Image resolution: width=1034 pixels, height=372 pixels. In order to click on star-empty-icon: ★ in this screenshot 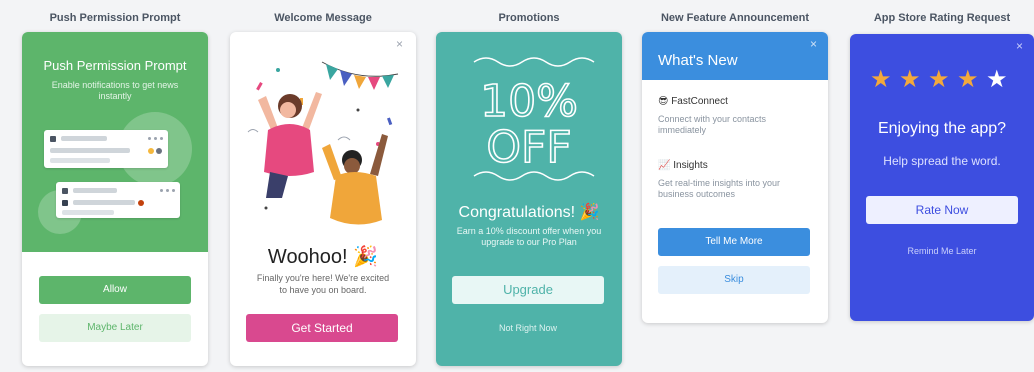, I will do `click(997, 80)`.